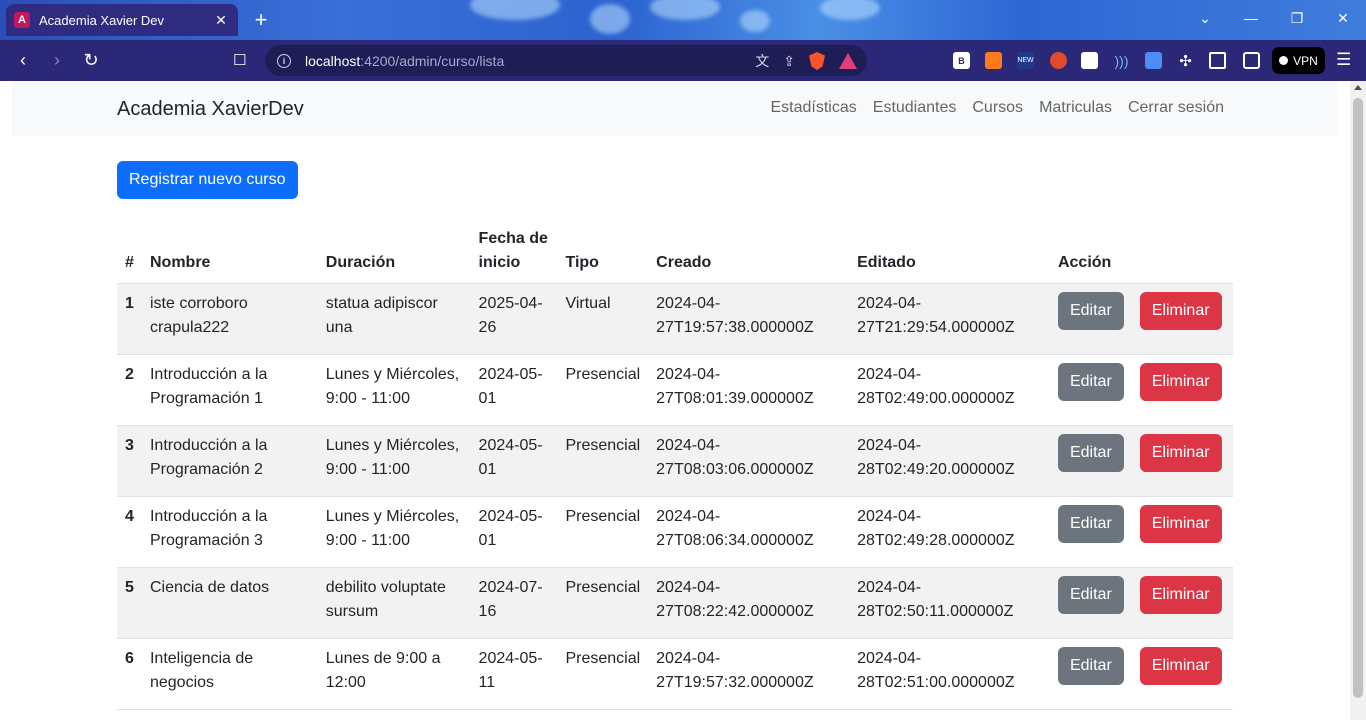  I want to click on brave-shields-icon, so click(817, 61).